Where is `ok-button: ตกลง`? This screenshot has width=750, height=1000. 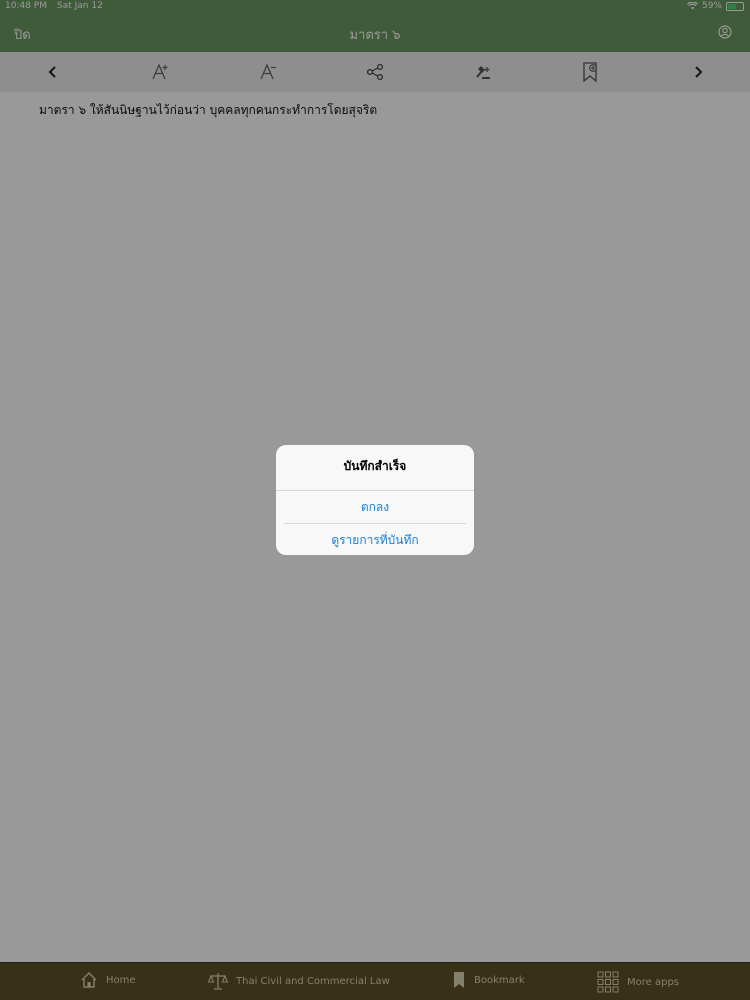 ok-button: ตกลง is located at coordinates (375, 506).